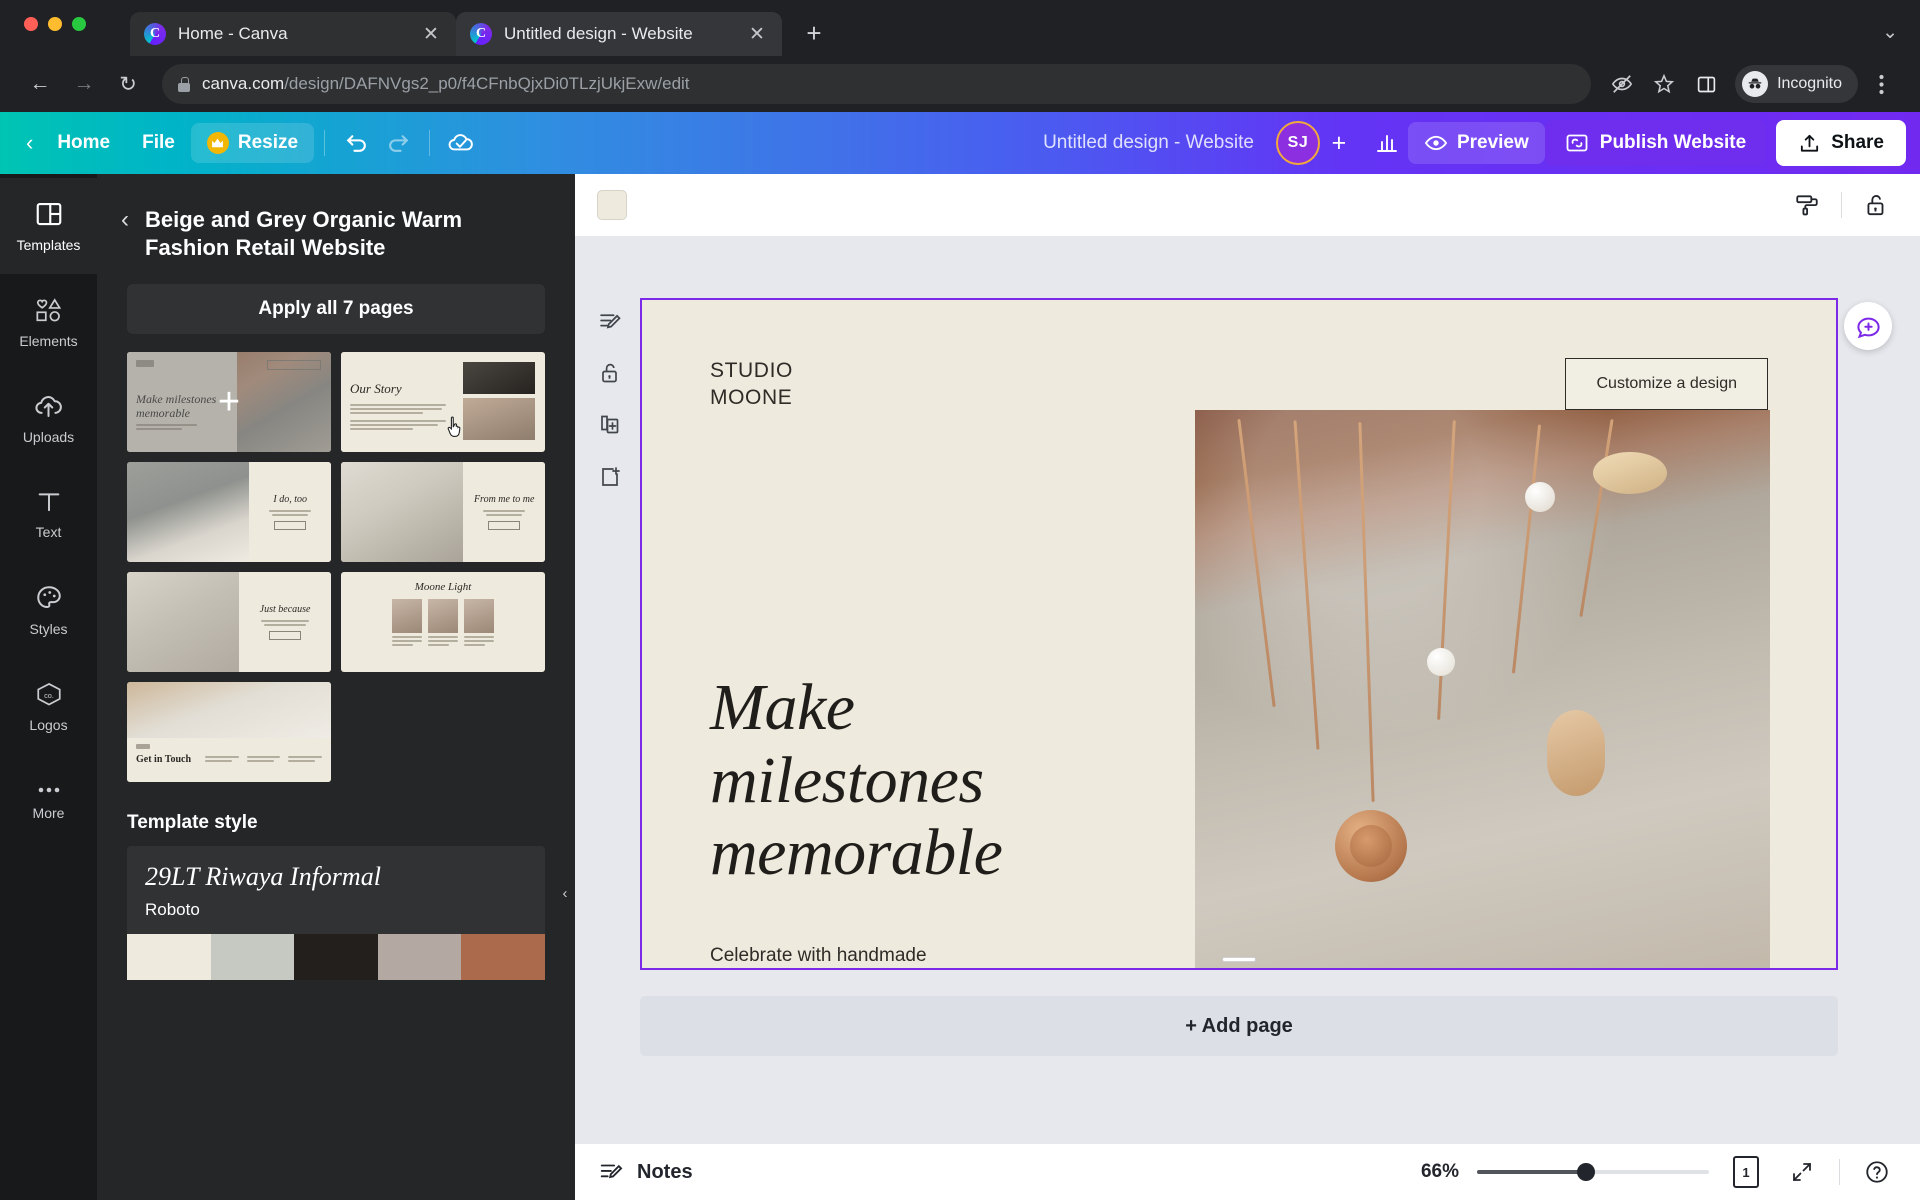  Describe the element at coordinates (243, 83) in the screenshot. I see `url-domain: canva.com` at that location.